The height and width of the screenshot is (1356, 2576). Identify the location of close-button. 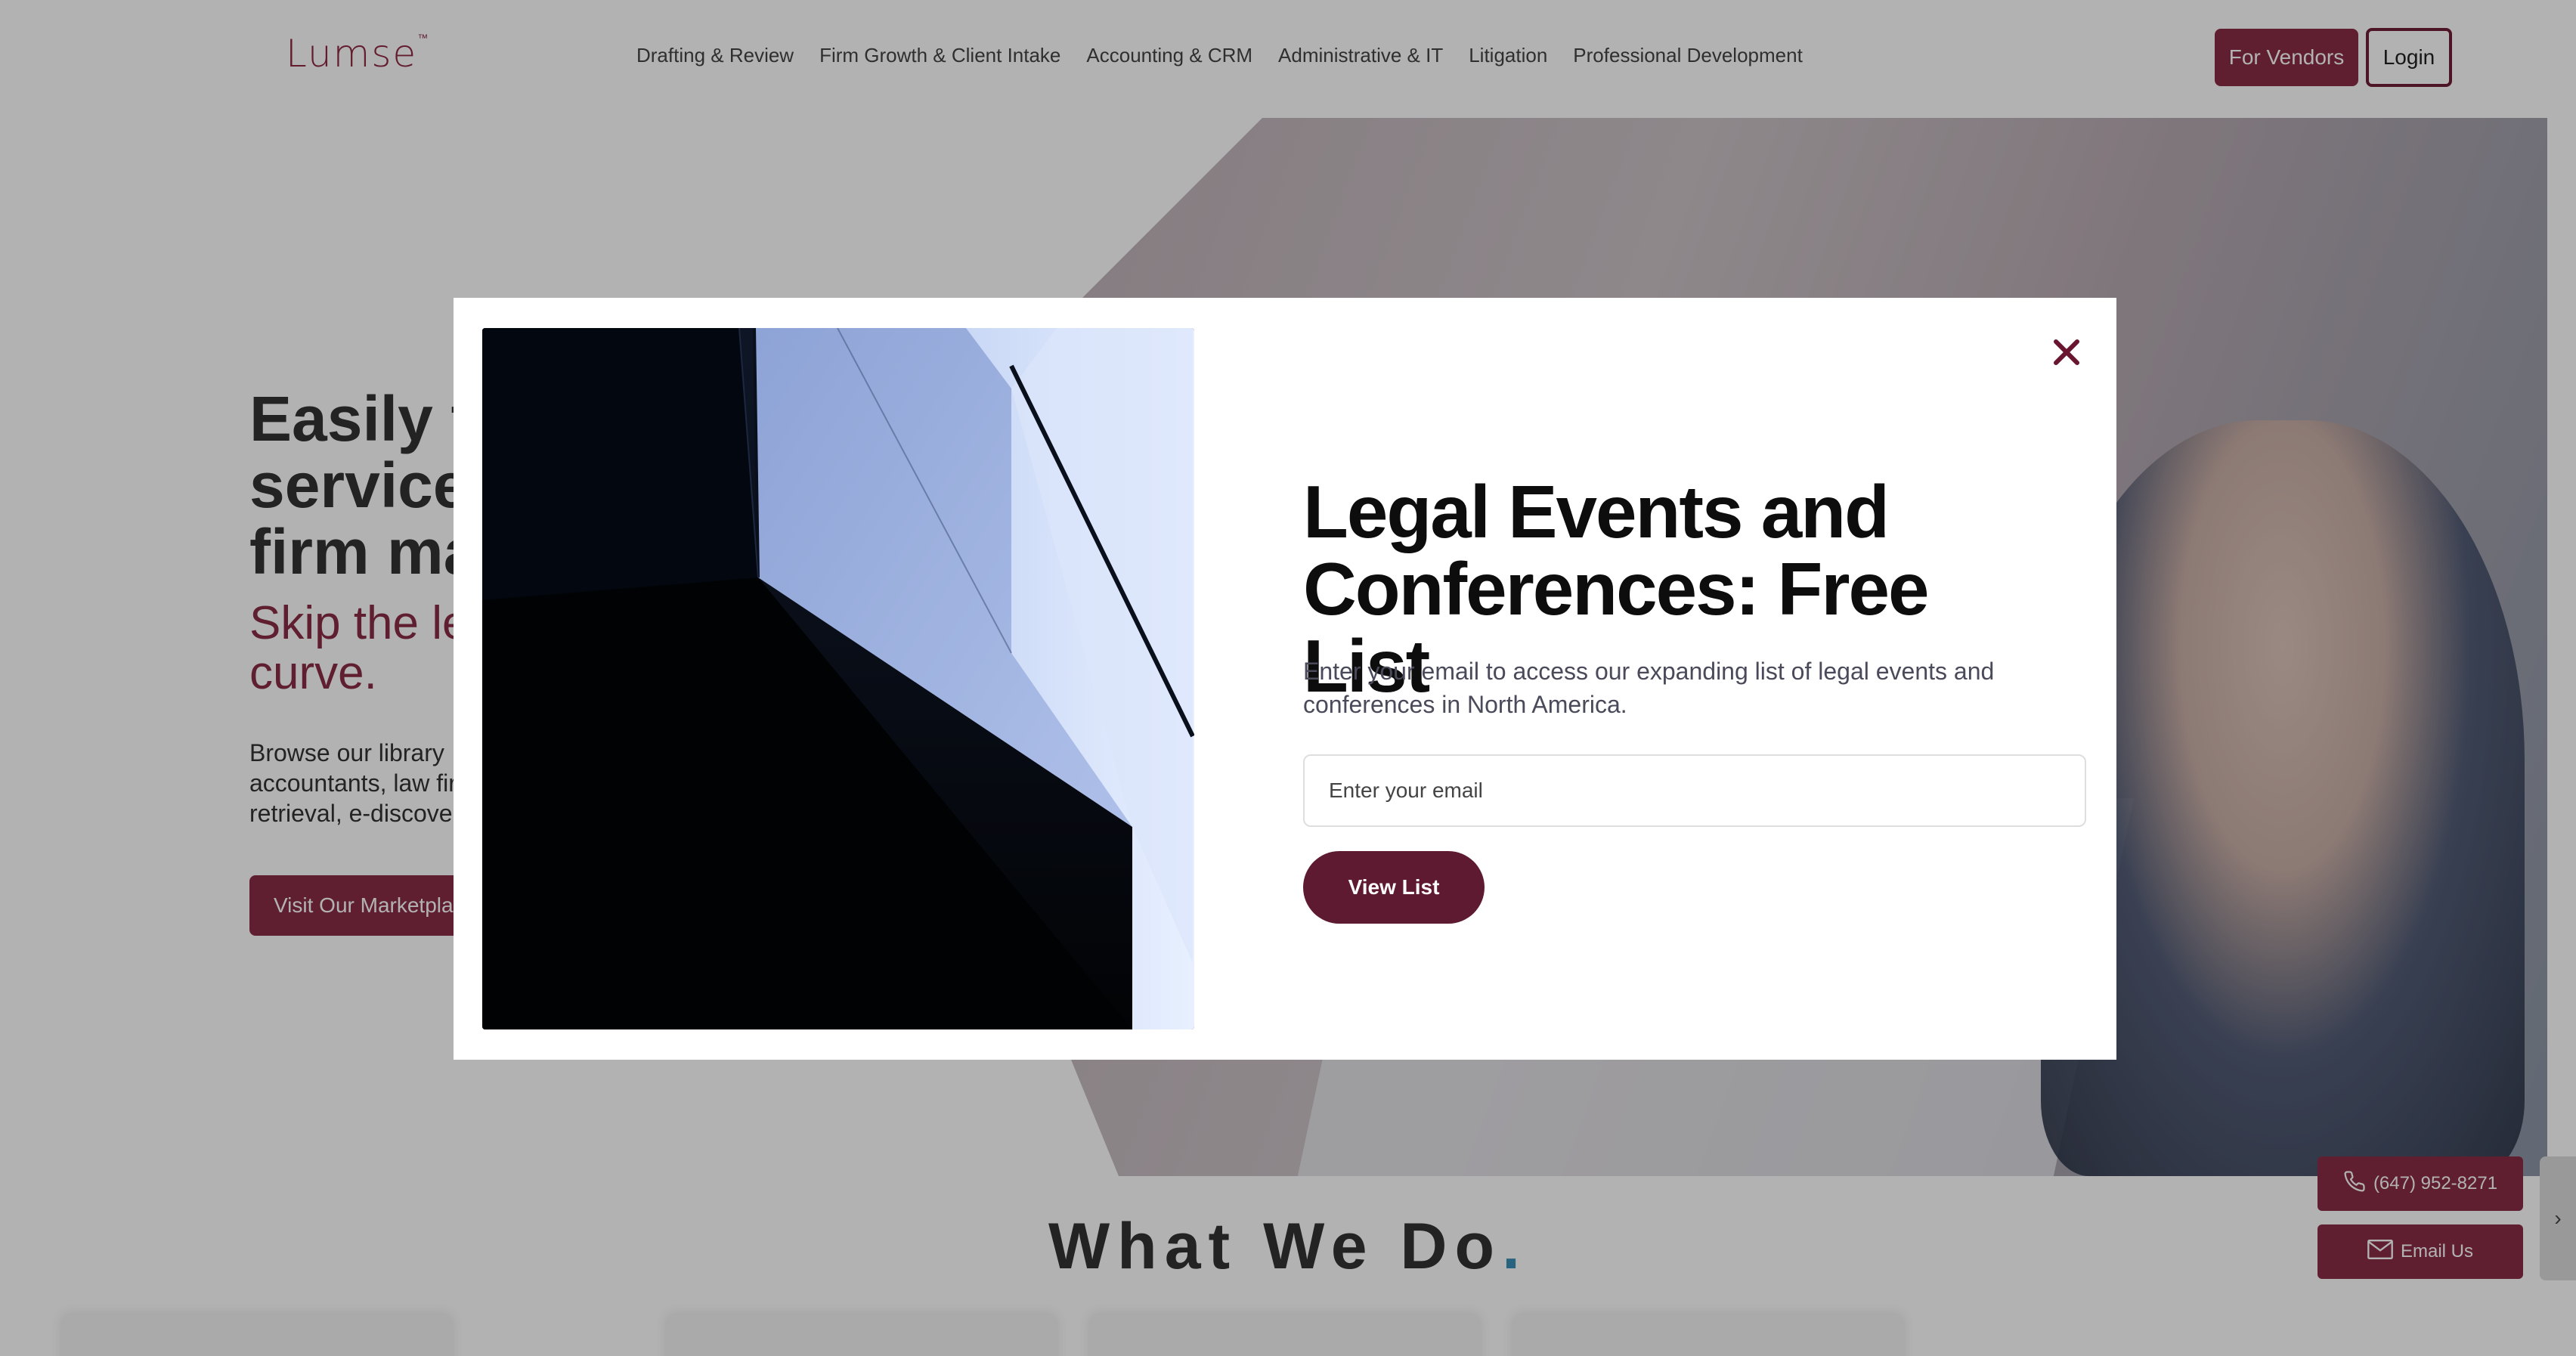
(2066, 352).